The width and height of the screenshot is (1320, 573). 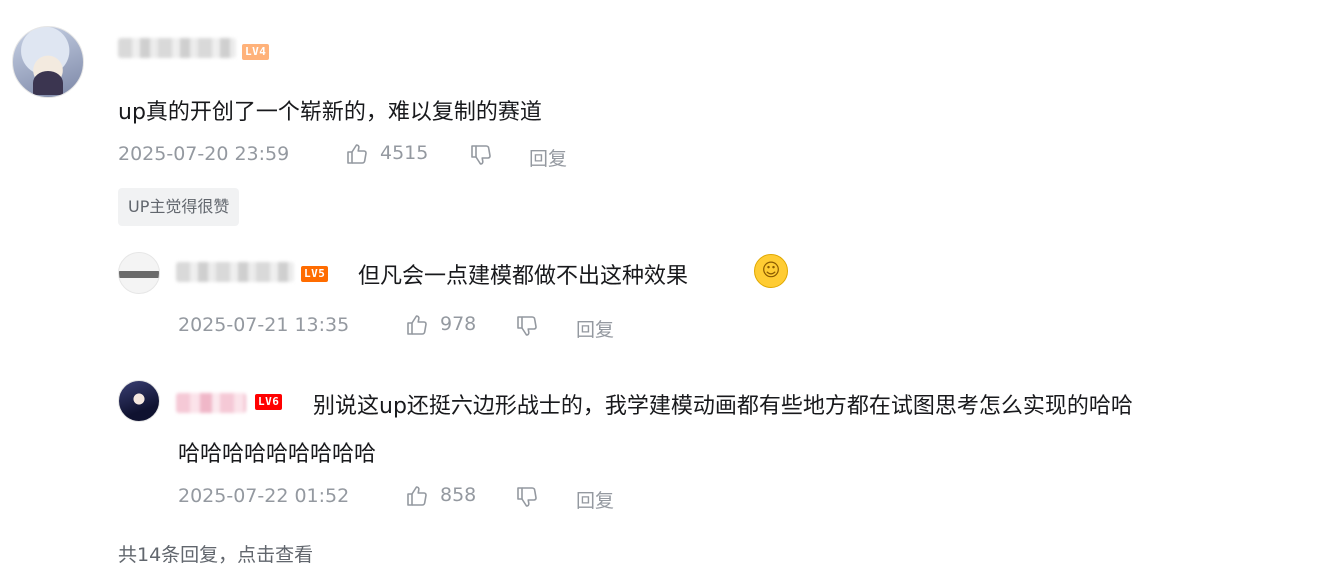 I want to click on reply-text-line1: 别说这up还挺六边形战士的，我学建模动画都有些地方都在试图思考怎么实现的哈哈, so click(x=723, y=406).